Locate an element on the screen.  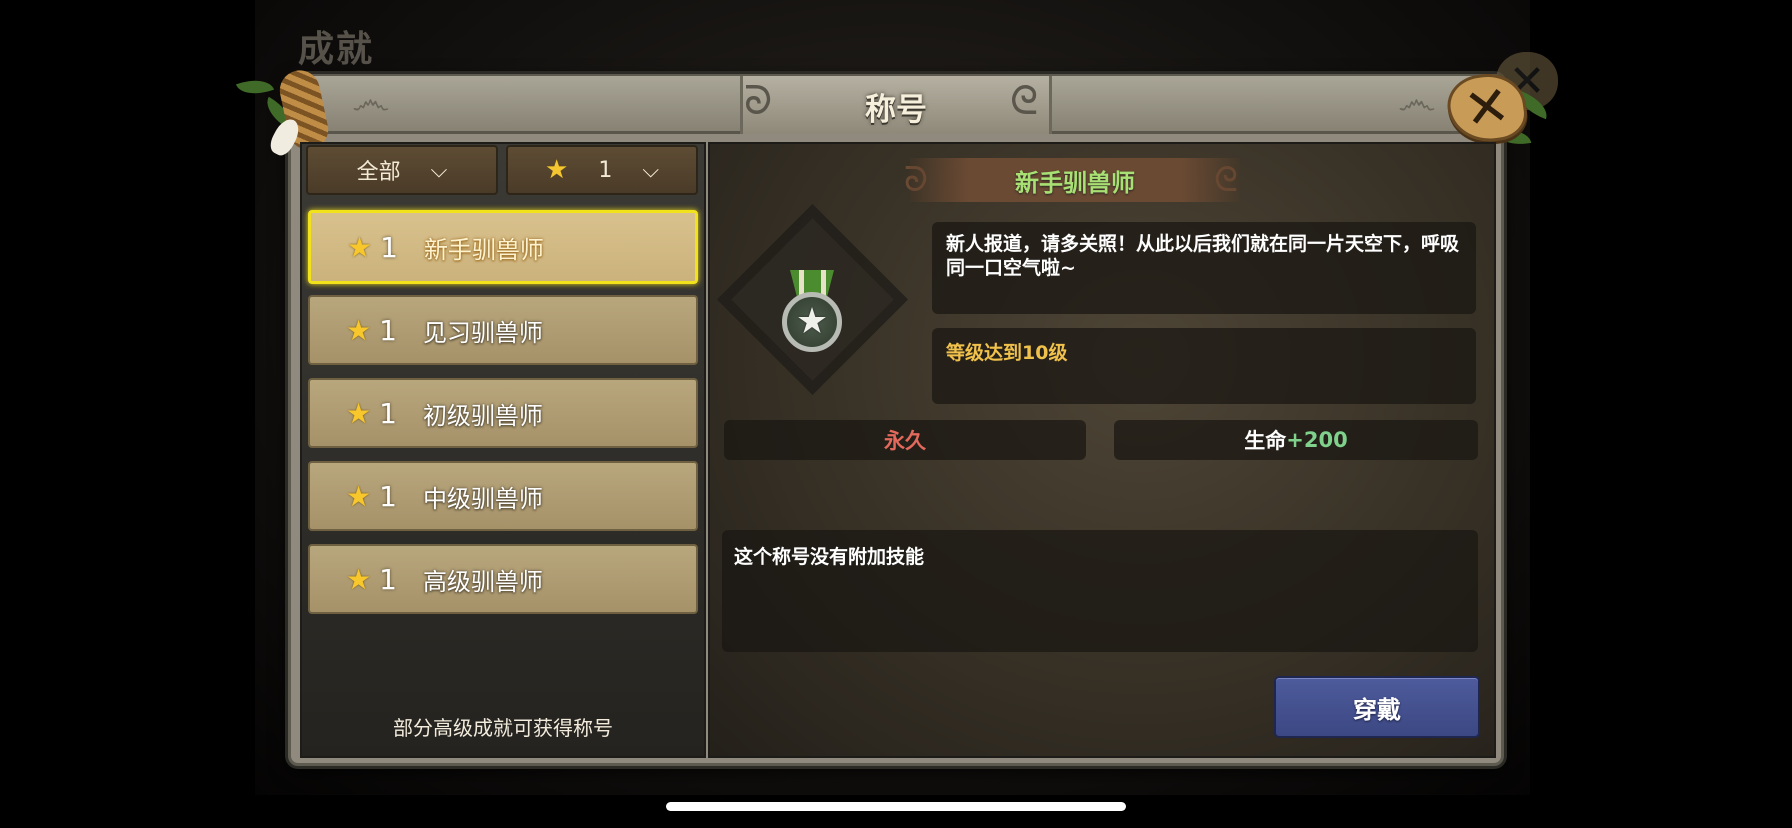
title-list-item: ★ 1 见习驯兽师 is located at coordinates (503, 330).